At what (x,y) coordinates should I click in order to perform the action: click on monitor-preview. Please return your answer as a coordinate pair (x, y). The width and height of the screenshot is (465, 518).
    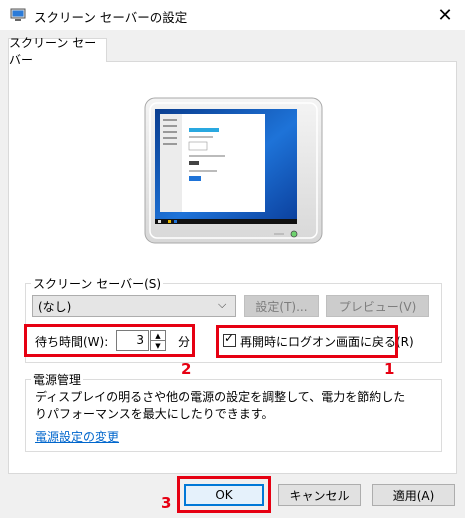
    Looking at the image, I should click on (233, 170).